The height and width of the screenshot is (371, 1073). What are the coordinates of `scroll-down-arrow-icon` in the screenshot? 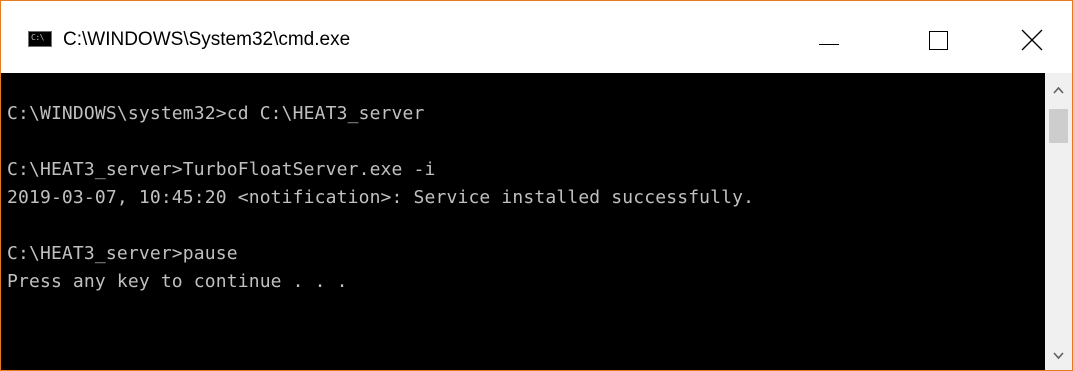 It's located at (1058, 356).